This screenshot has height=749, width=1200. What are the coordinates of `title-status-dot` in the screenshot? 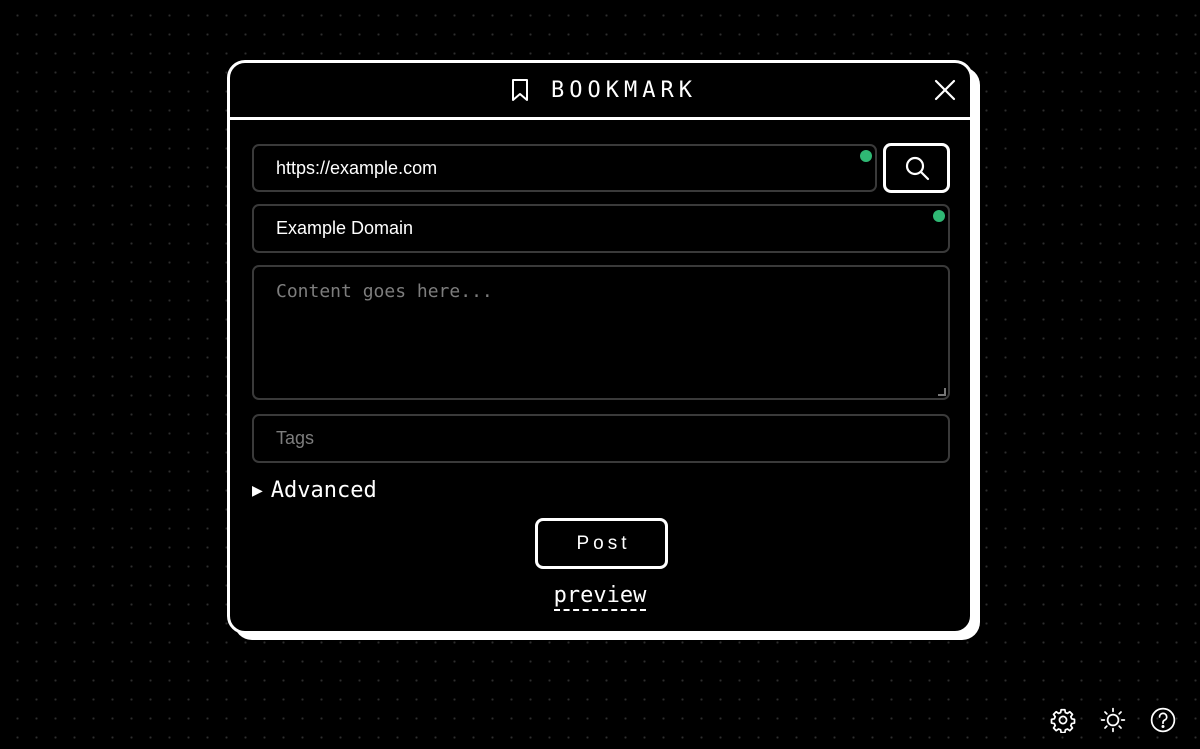 It's located at (939, 216).